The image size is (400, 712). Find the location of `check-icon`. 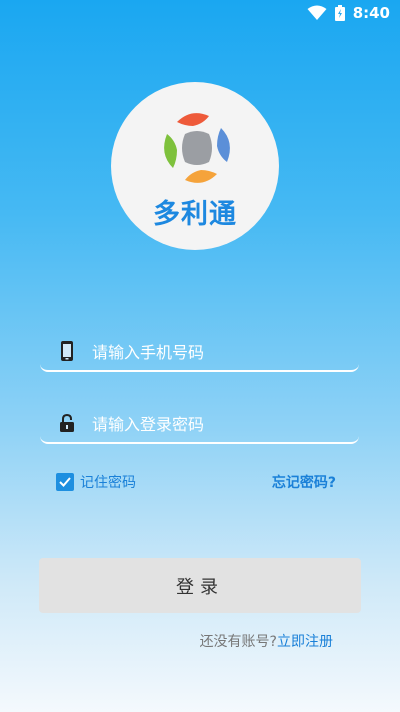

check-icon is located at coordinates (65, 482).